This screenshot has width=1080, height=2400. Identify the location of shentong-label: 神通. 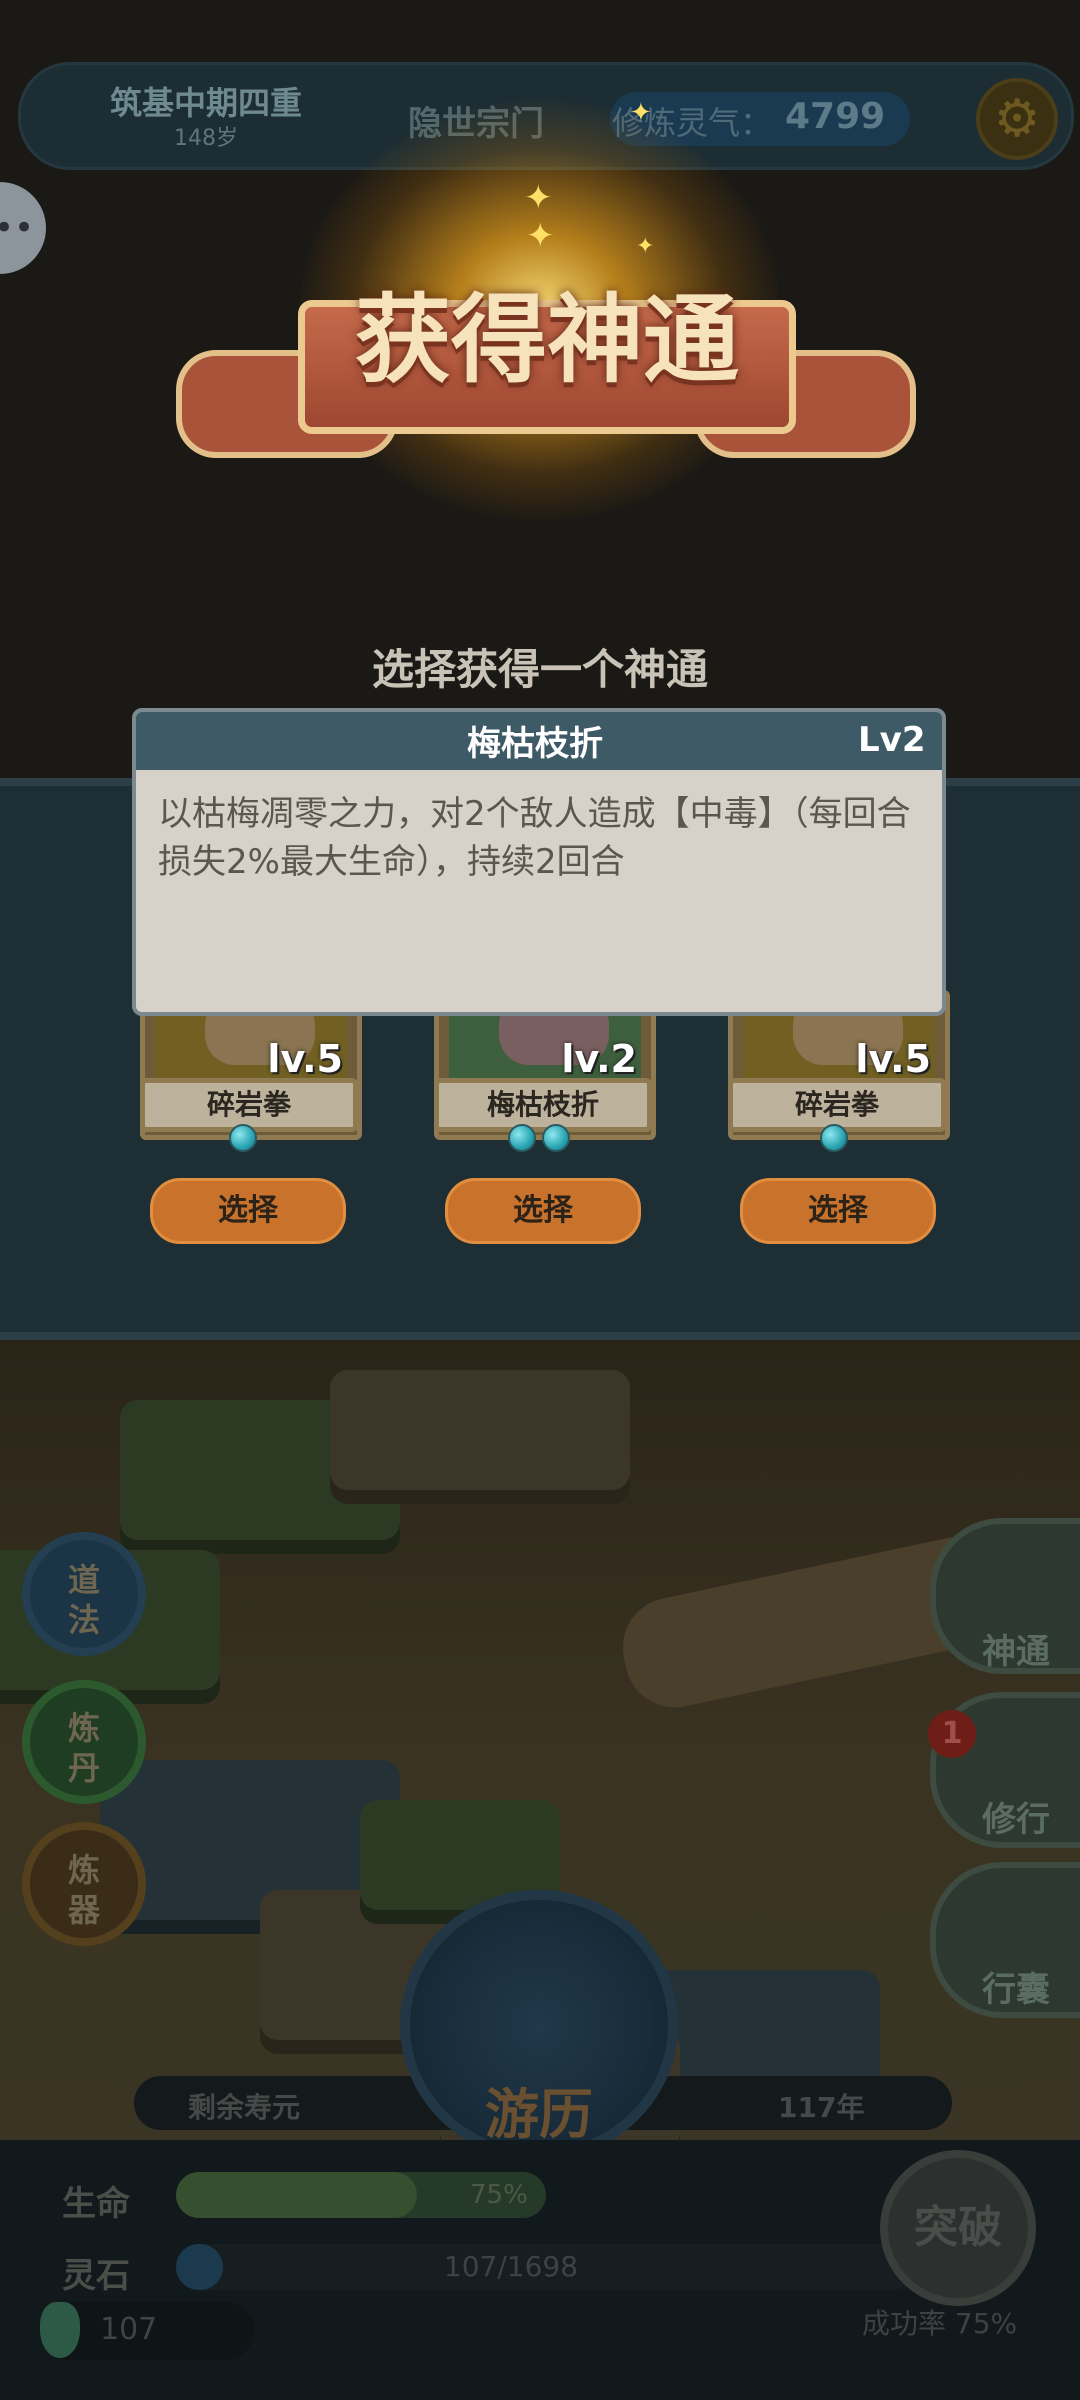
(1016, 1652).